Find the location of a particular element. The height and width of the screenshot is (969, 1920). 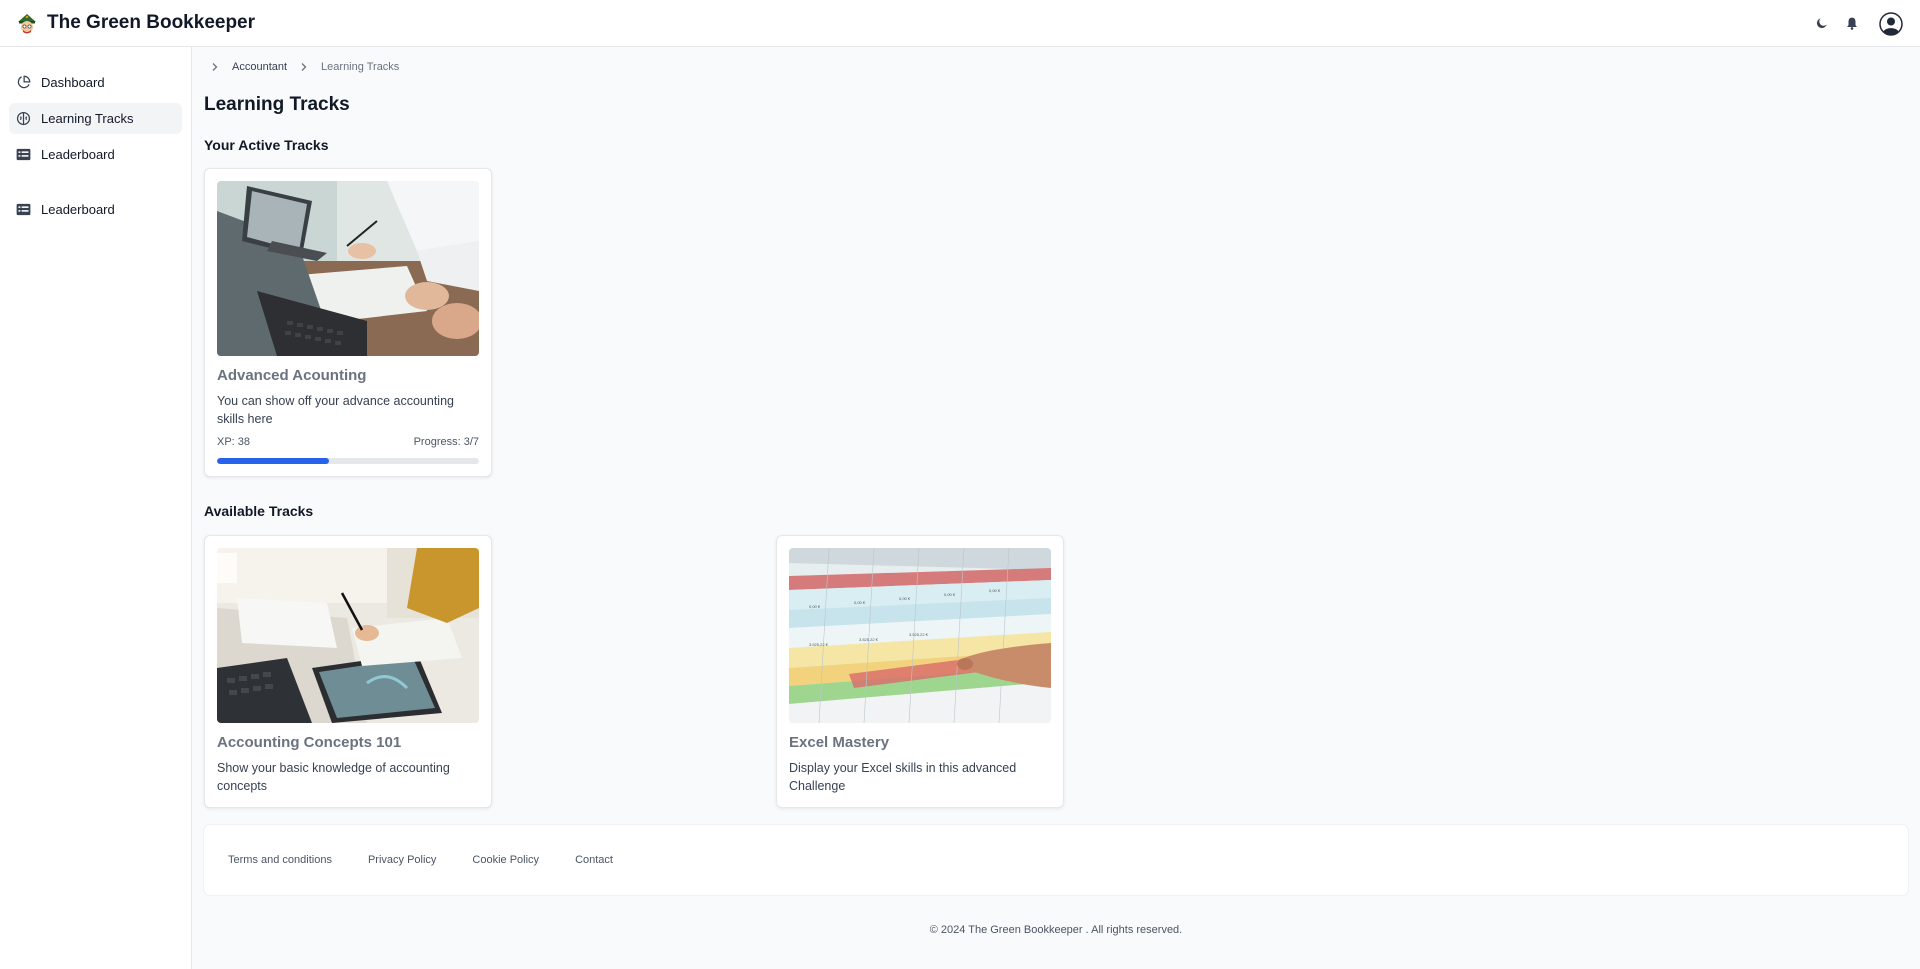

sidebar-item-label: Dashboard is located at coordinates (73, 82).